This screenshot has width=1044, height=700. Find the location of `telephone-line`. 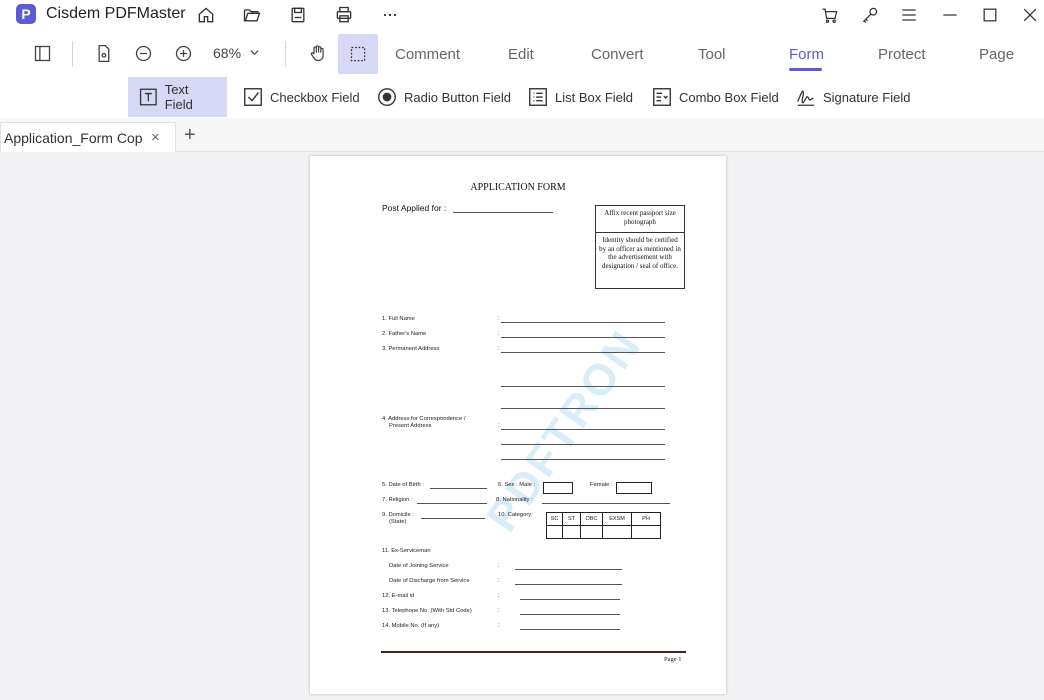

telephone-line is located at coordinates (570, 614).